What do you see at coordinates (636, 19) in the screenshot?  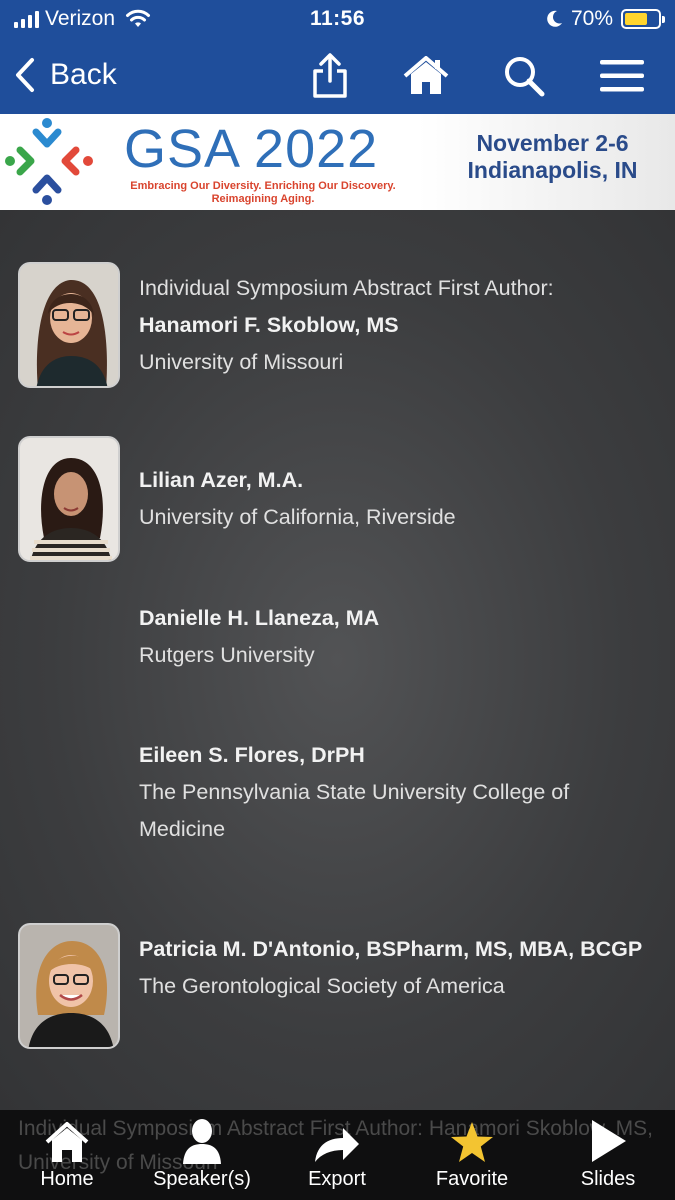 I see `battery-fill` at bounding box center [636, 19].